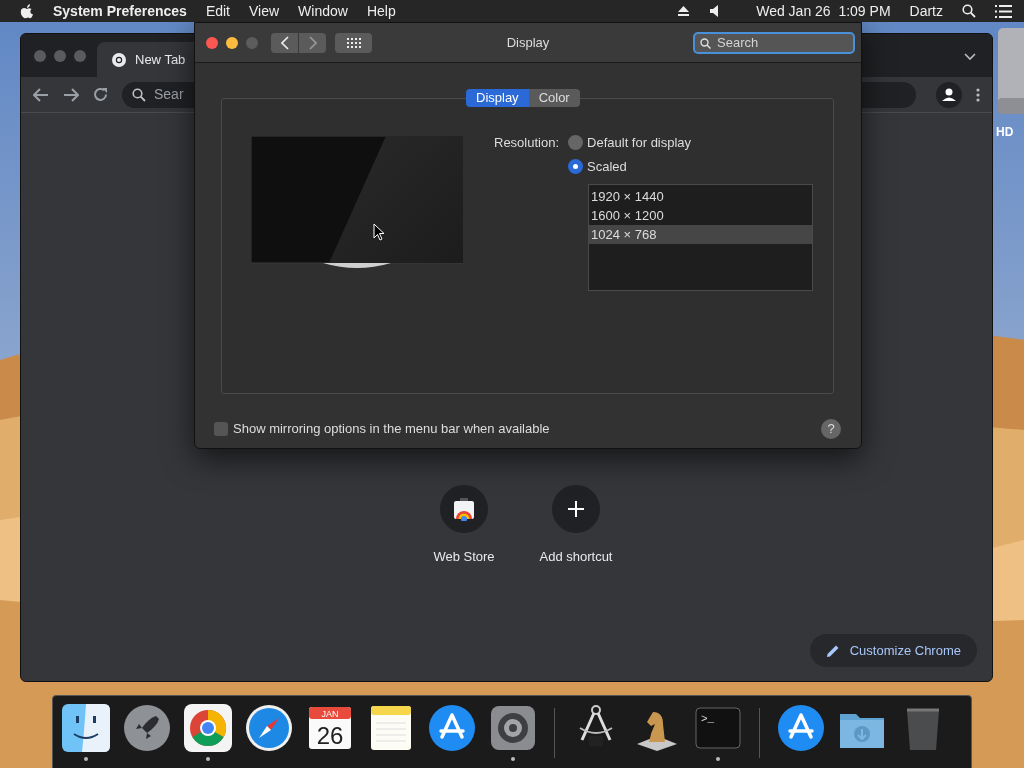  I want to click on menu-item: Edit, so click(217, 11).